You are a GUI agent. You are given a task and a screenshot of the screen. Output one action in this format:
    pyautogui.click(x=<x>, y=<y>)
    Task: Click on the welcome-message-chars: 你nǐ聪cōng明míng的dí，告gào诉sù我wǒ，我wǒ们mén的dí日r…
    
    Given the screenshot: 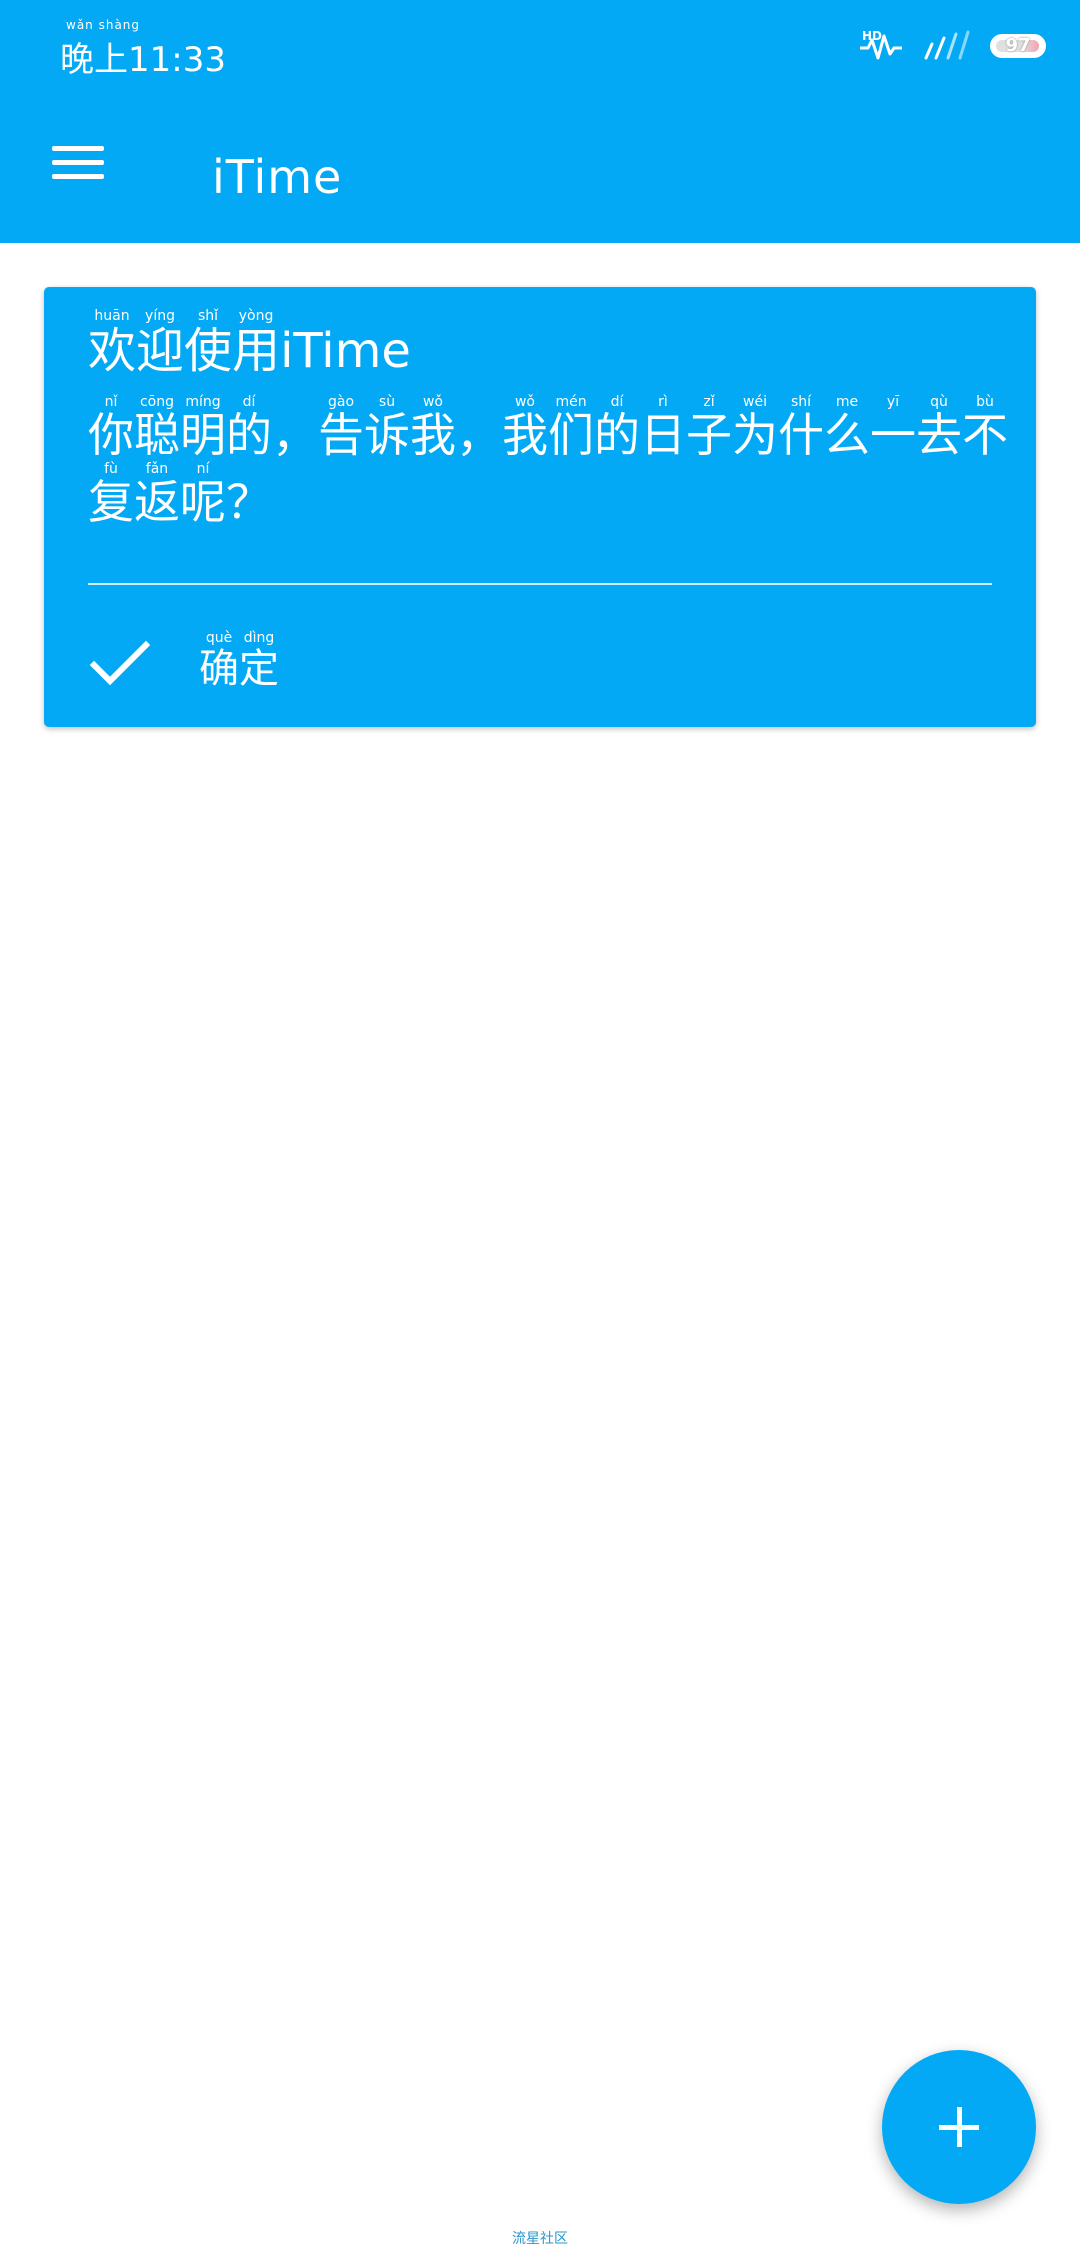 What is the action you would take?
    pyautogui.click(x=548, y=461)
    